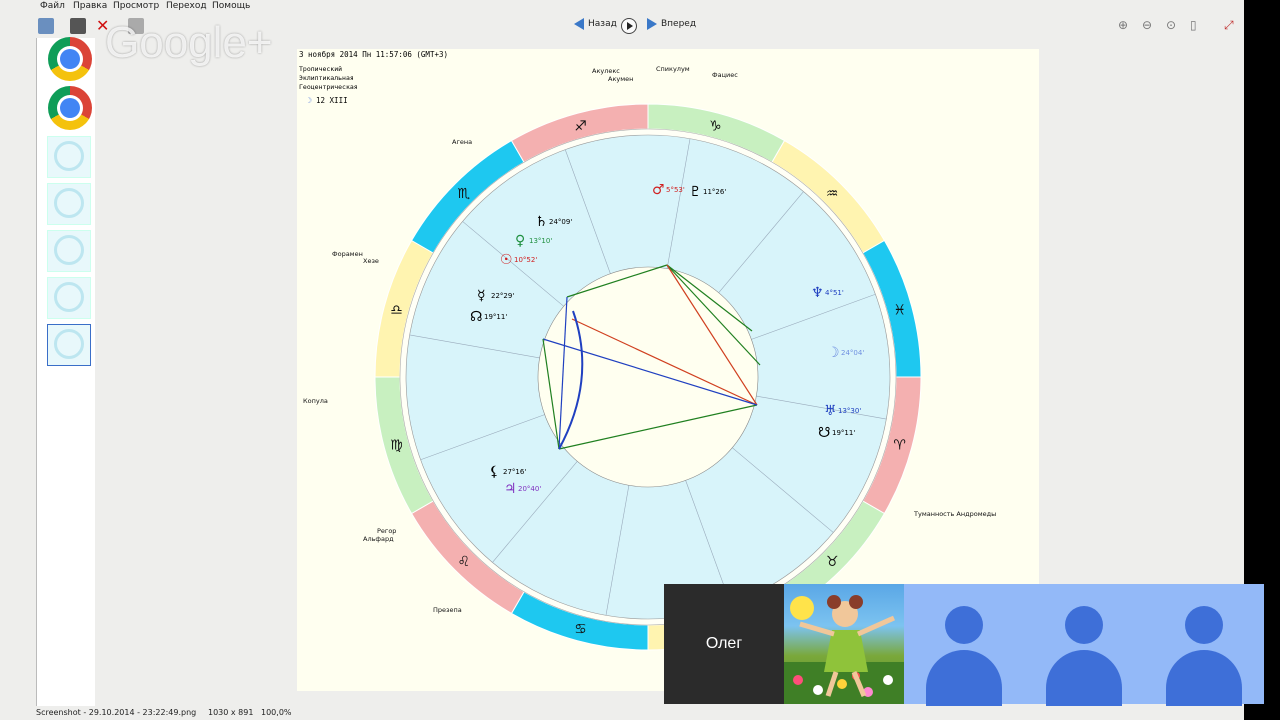 This screenshot has width=1280, height=720. Describe the element at coordinates (1197, 25) in the screenshot. I see `rotate-icon: ▯` at that location.